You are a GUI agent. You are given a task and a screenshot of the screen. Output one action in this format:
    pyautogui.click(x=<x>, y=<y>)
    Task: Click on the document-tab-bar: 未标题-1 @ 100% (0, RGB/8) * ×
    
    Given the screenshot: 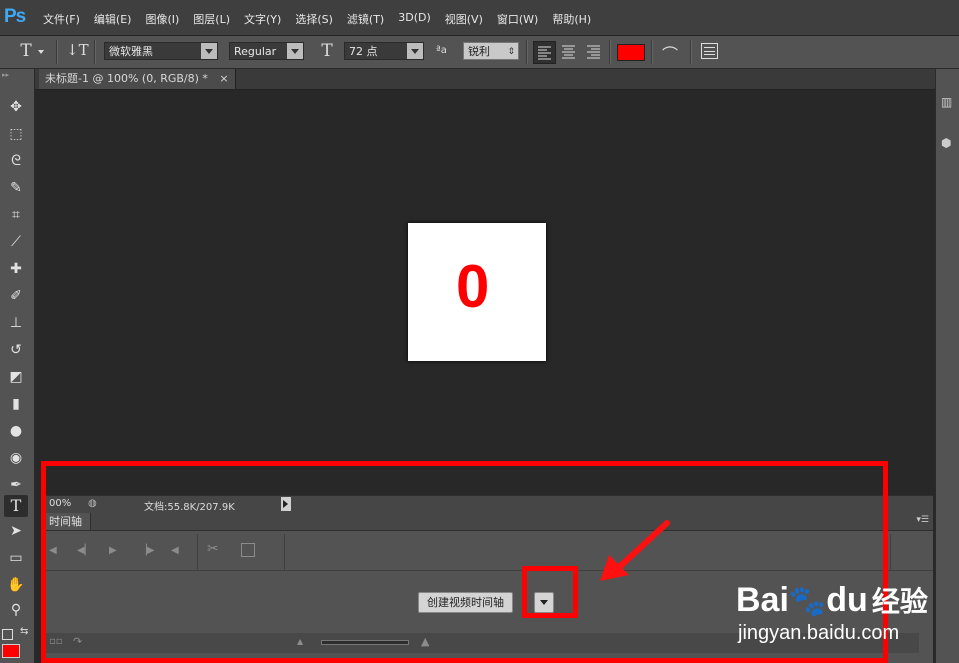 What is the action you would take?
    pyautogui.click(x=485, y=79)
    